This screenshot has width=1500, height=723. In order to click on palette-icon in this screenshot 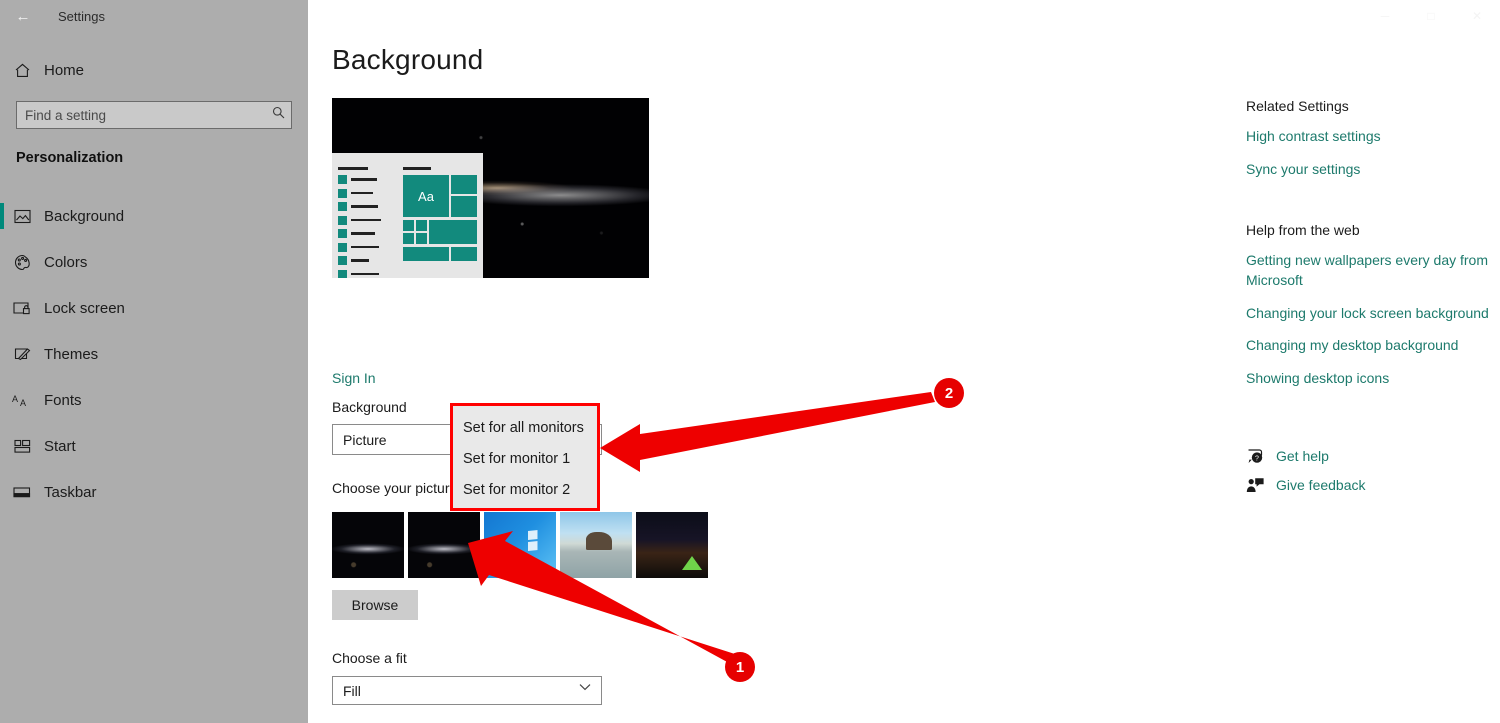, I will do `click(22, 262)`.